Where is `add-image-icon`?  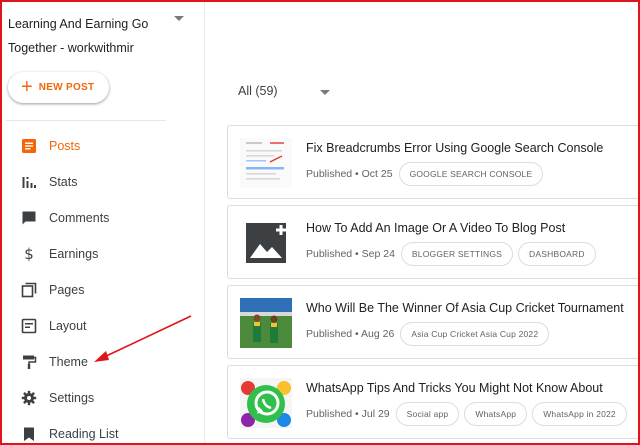
add-image-icon is located at coordinates (266, 243).